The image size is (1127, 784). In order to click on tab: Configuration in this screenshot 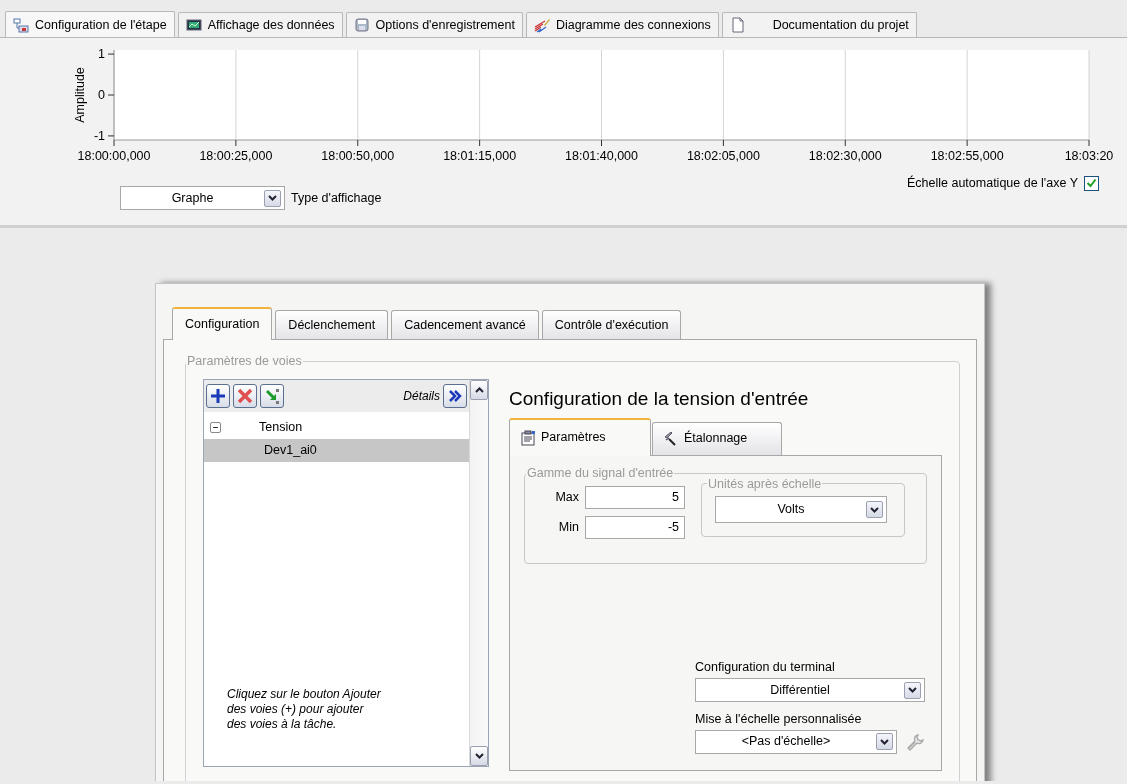, I will do `click(222, 323)`.